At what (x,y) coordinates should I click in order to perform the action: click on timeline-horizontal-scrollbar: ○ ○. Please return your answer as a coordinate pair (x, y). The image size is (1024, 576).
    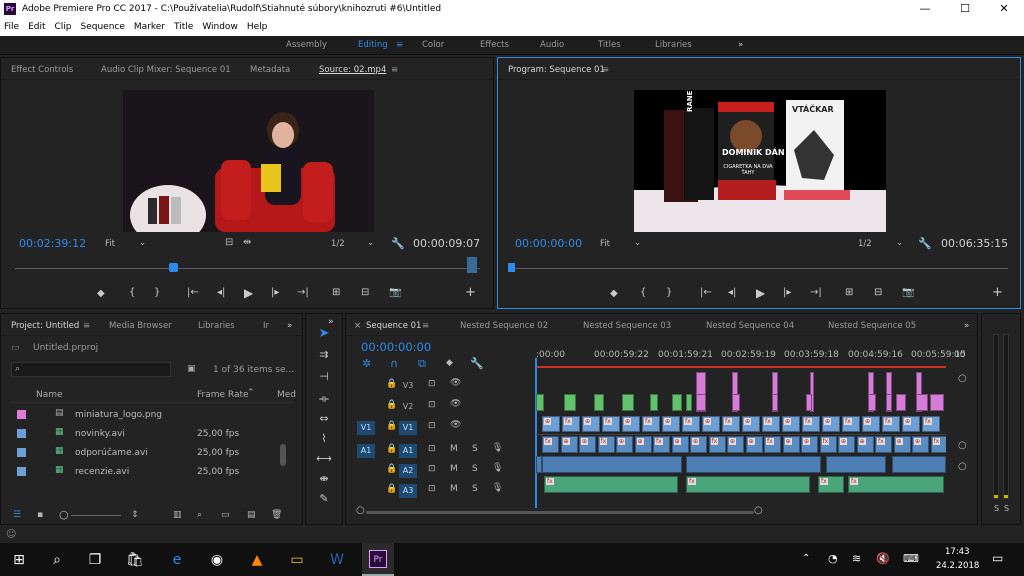
    Looking at the image, I should click on (559, 510).